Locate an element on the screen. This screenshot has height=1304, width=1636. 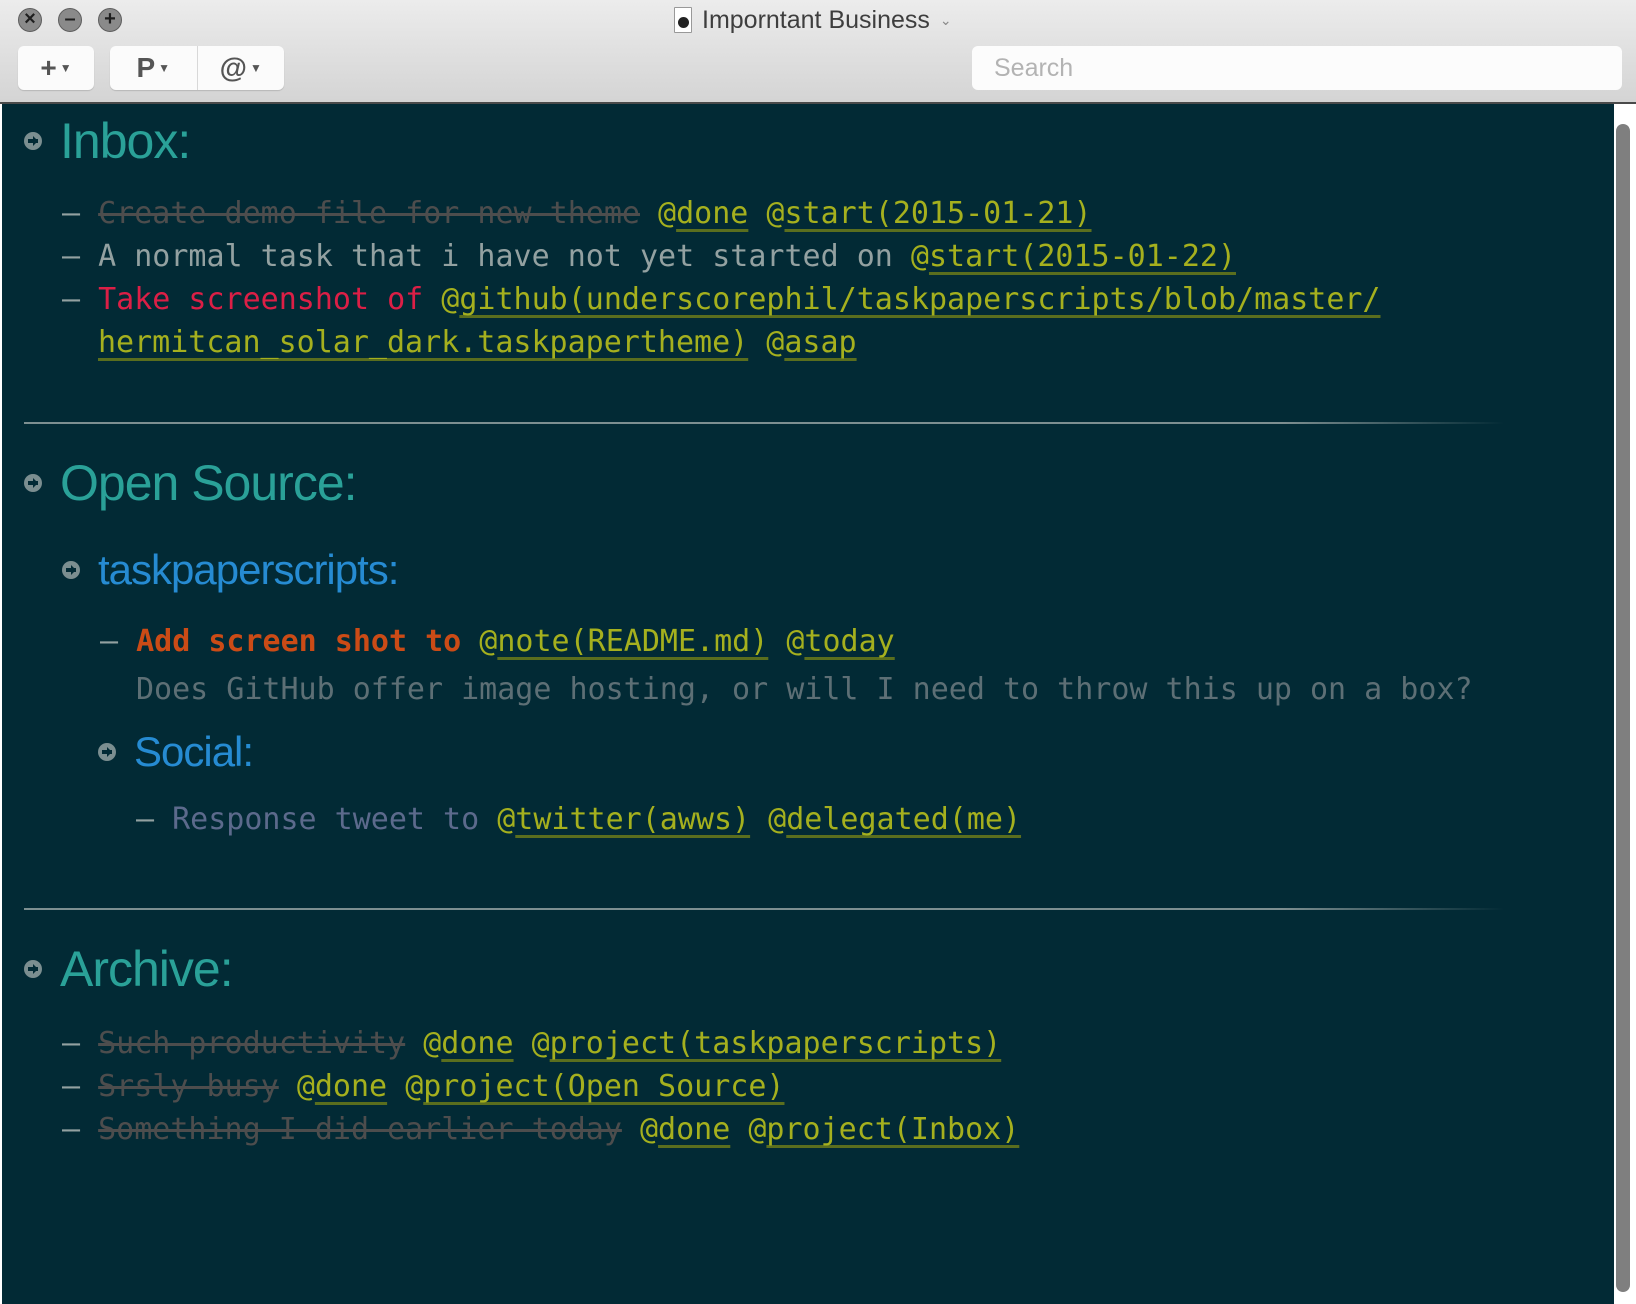
tag-today: @today is located at coordinates (840, 641).